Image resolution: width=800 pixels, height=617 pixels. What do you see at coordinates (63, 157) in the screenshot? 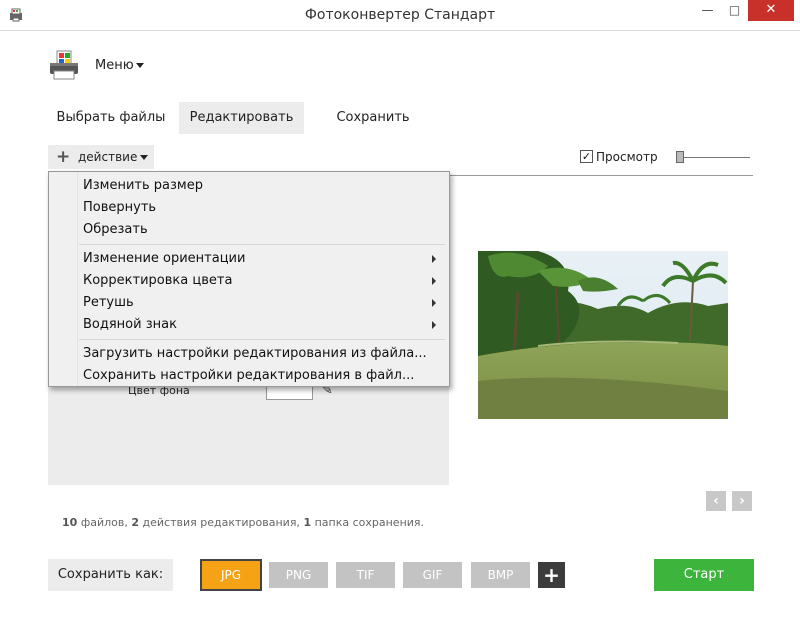
I see `plus-icon: +` at bounding box center [63, 157].